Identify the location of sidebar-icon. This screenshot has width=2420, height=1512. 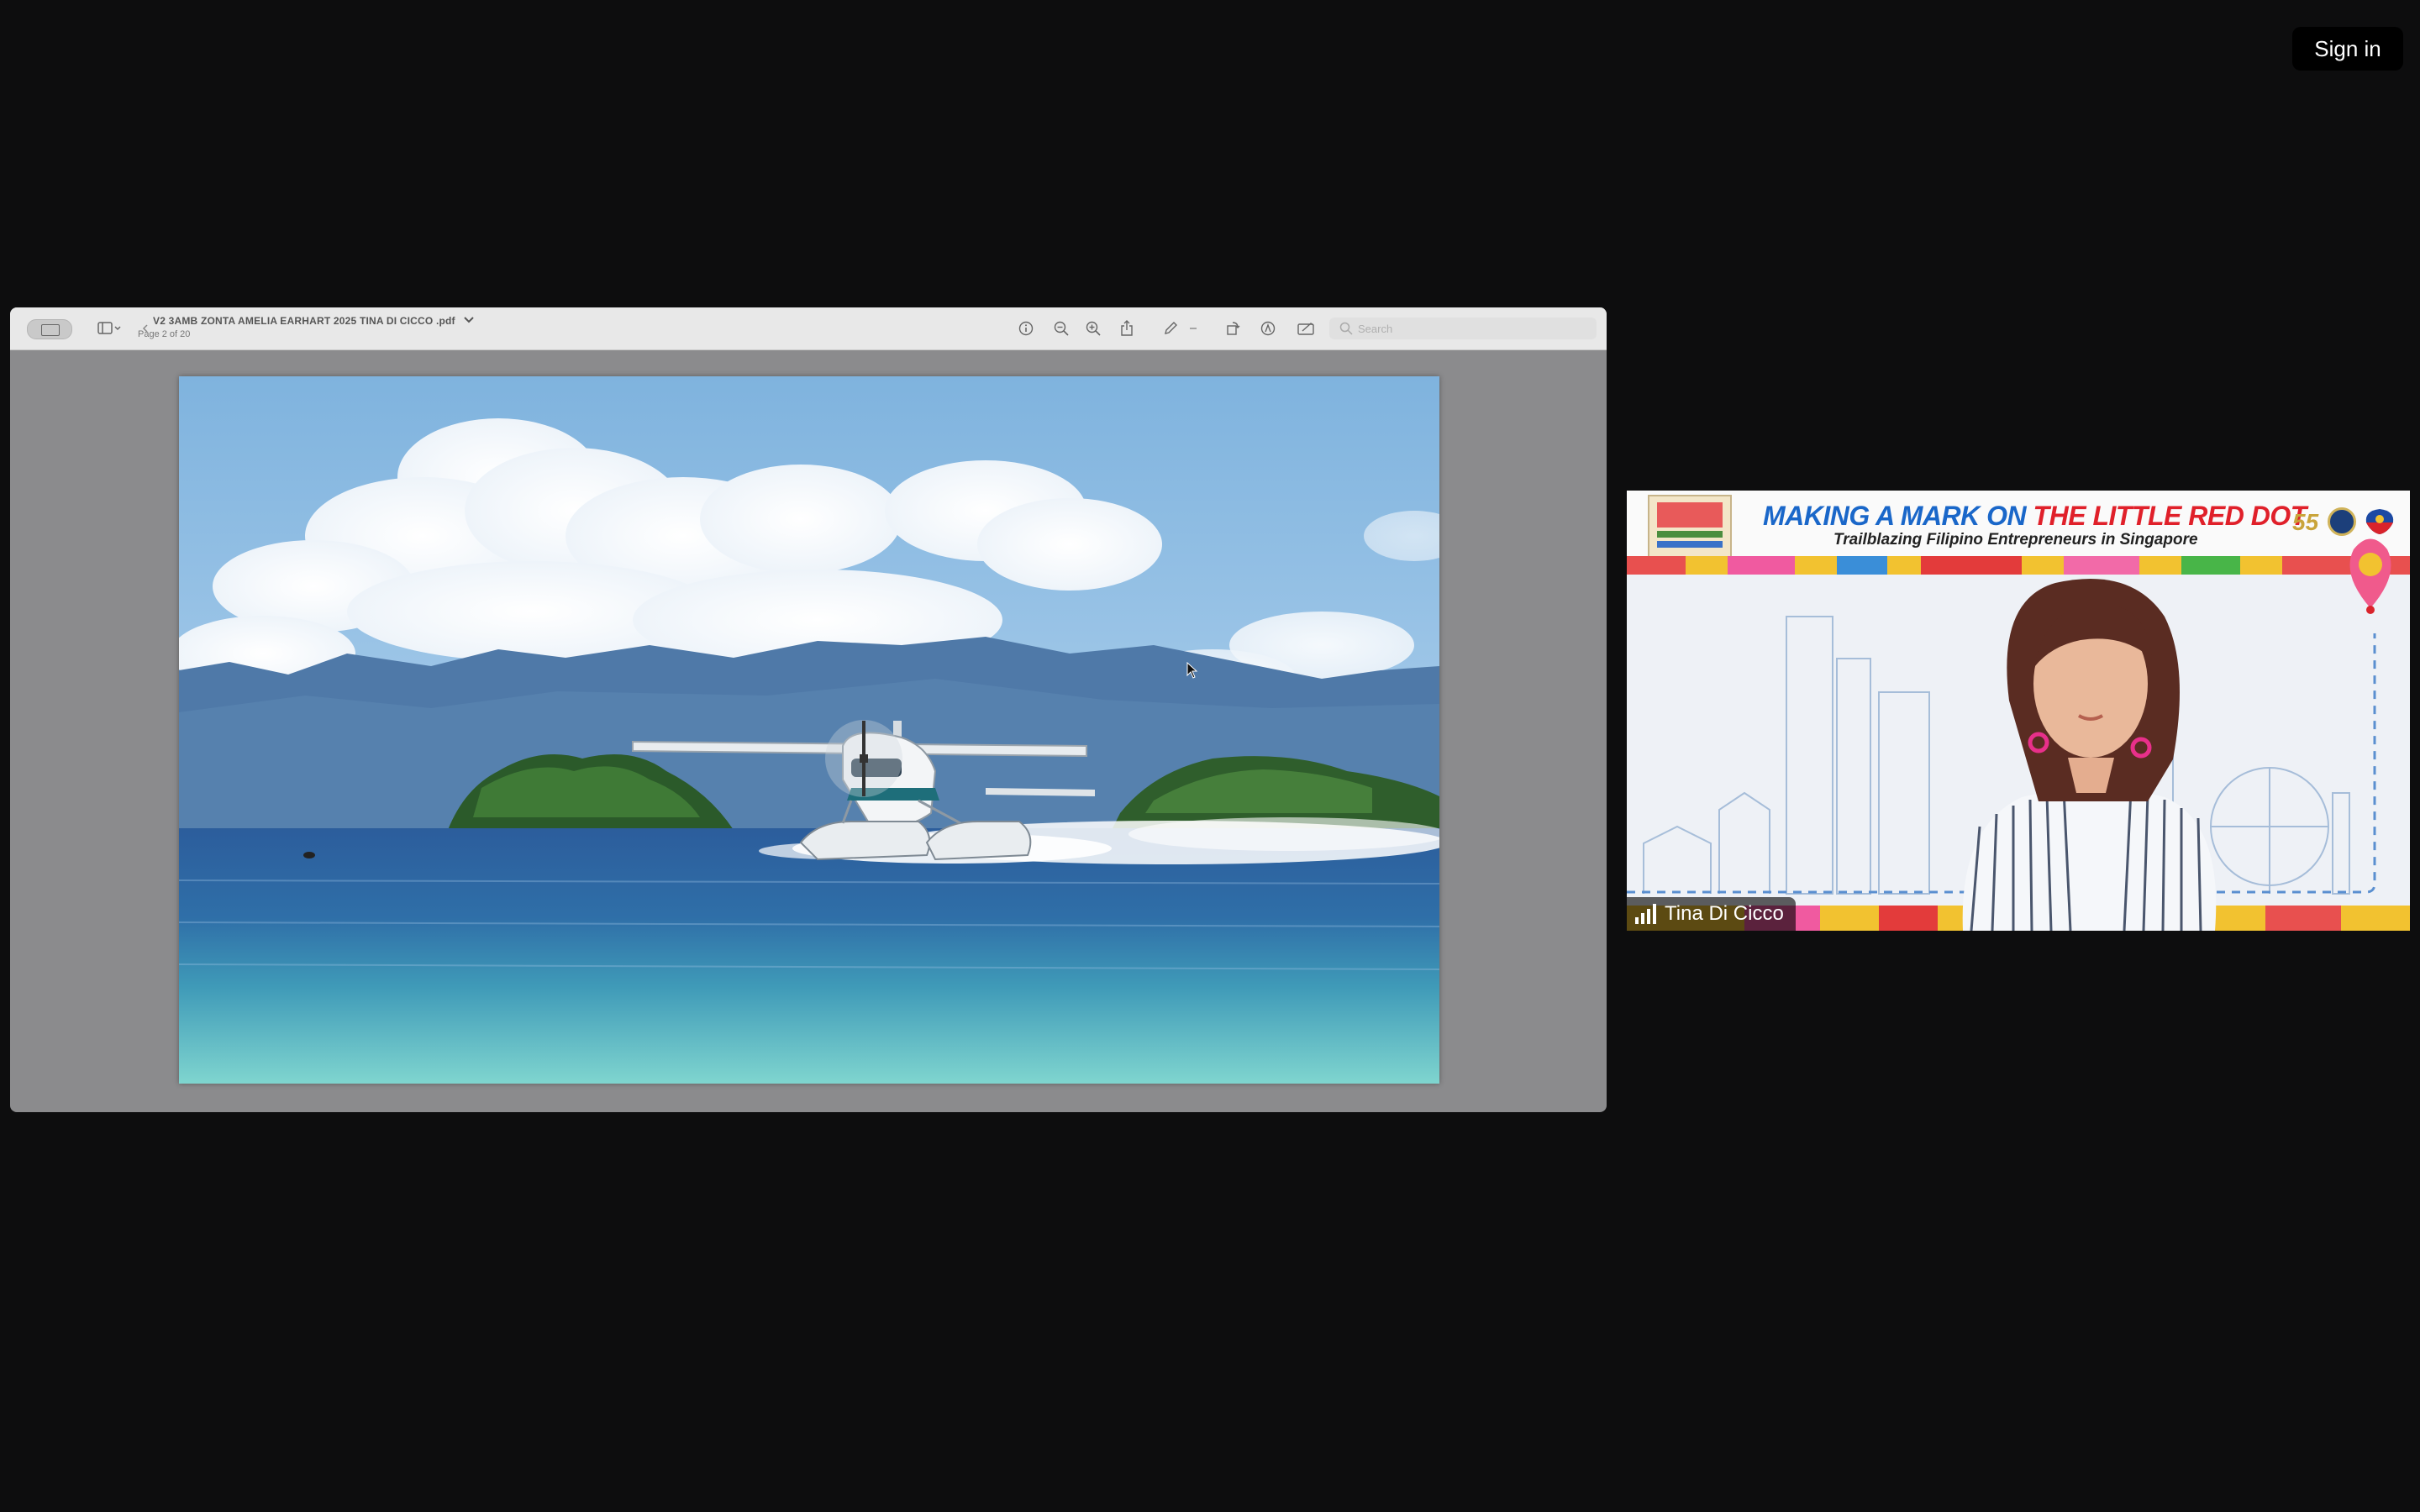
(109, 328).